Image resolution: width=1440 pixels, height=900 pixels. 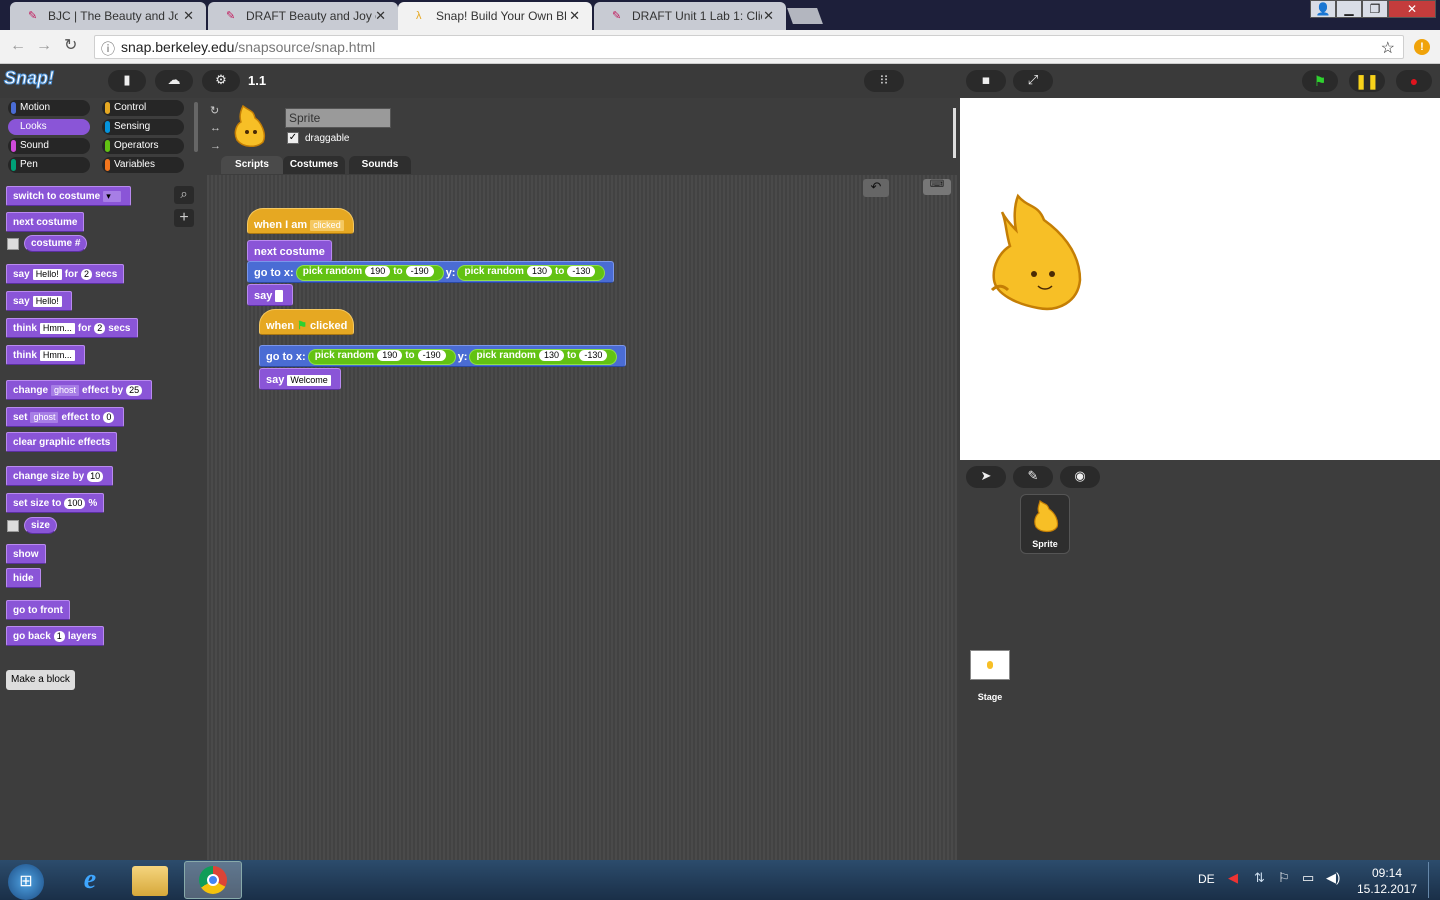 What do you see at coordinates (1206, 879) in the screenshot?
I see `language-indicator: DE` at bounding box center [1206, 879].